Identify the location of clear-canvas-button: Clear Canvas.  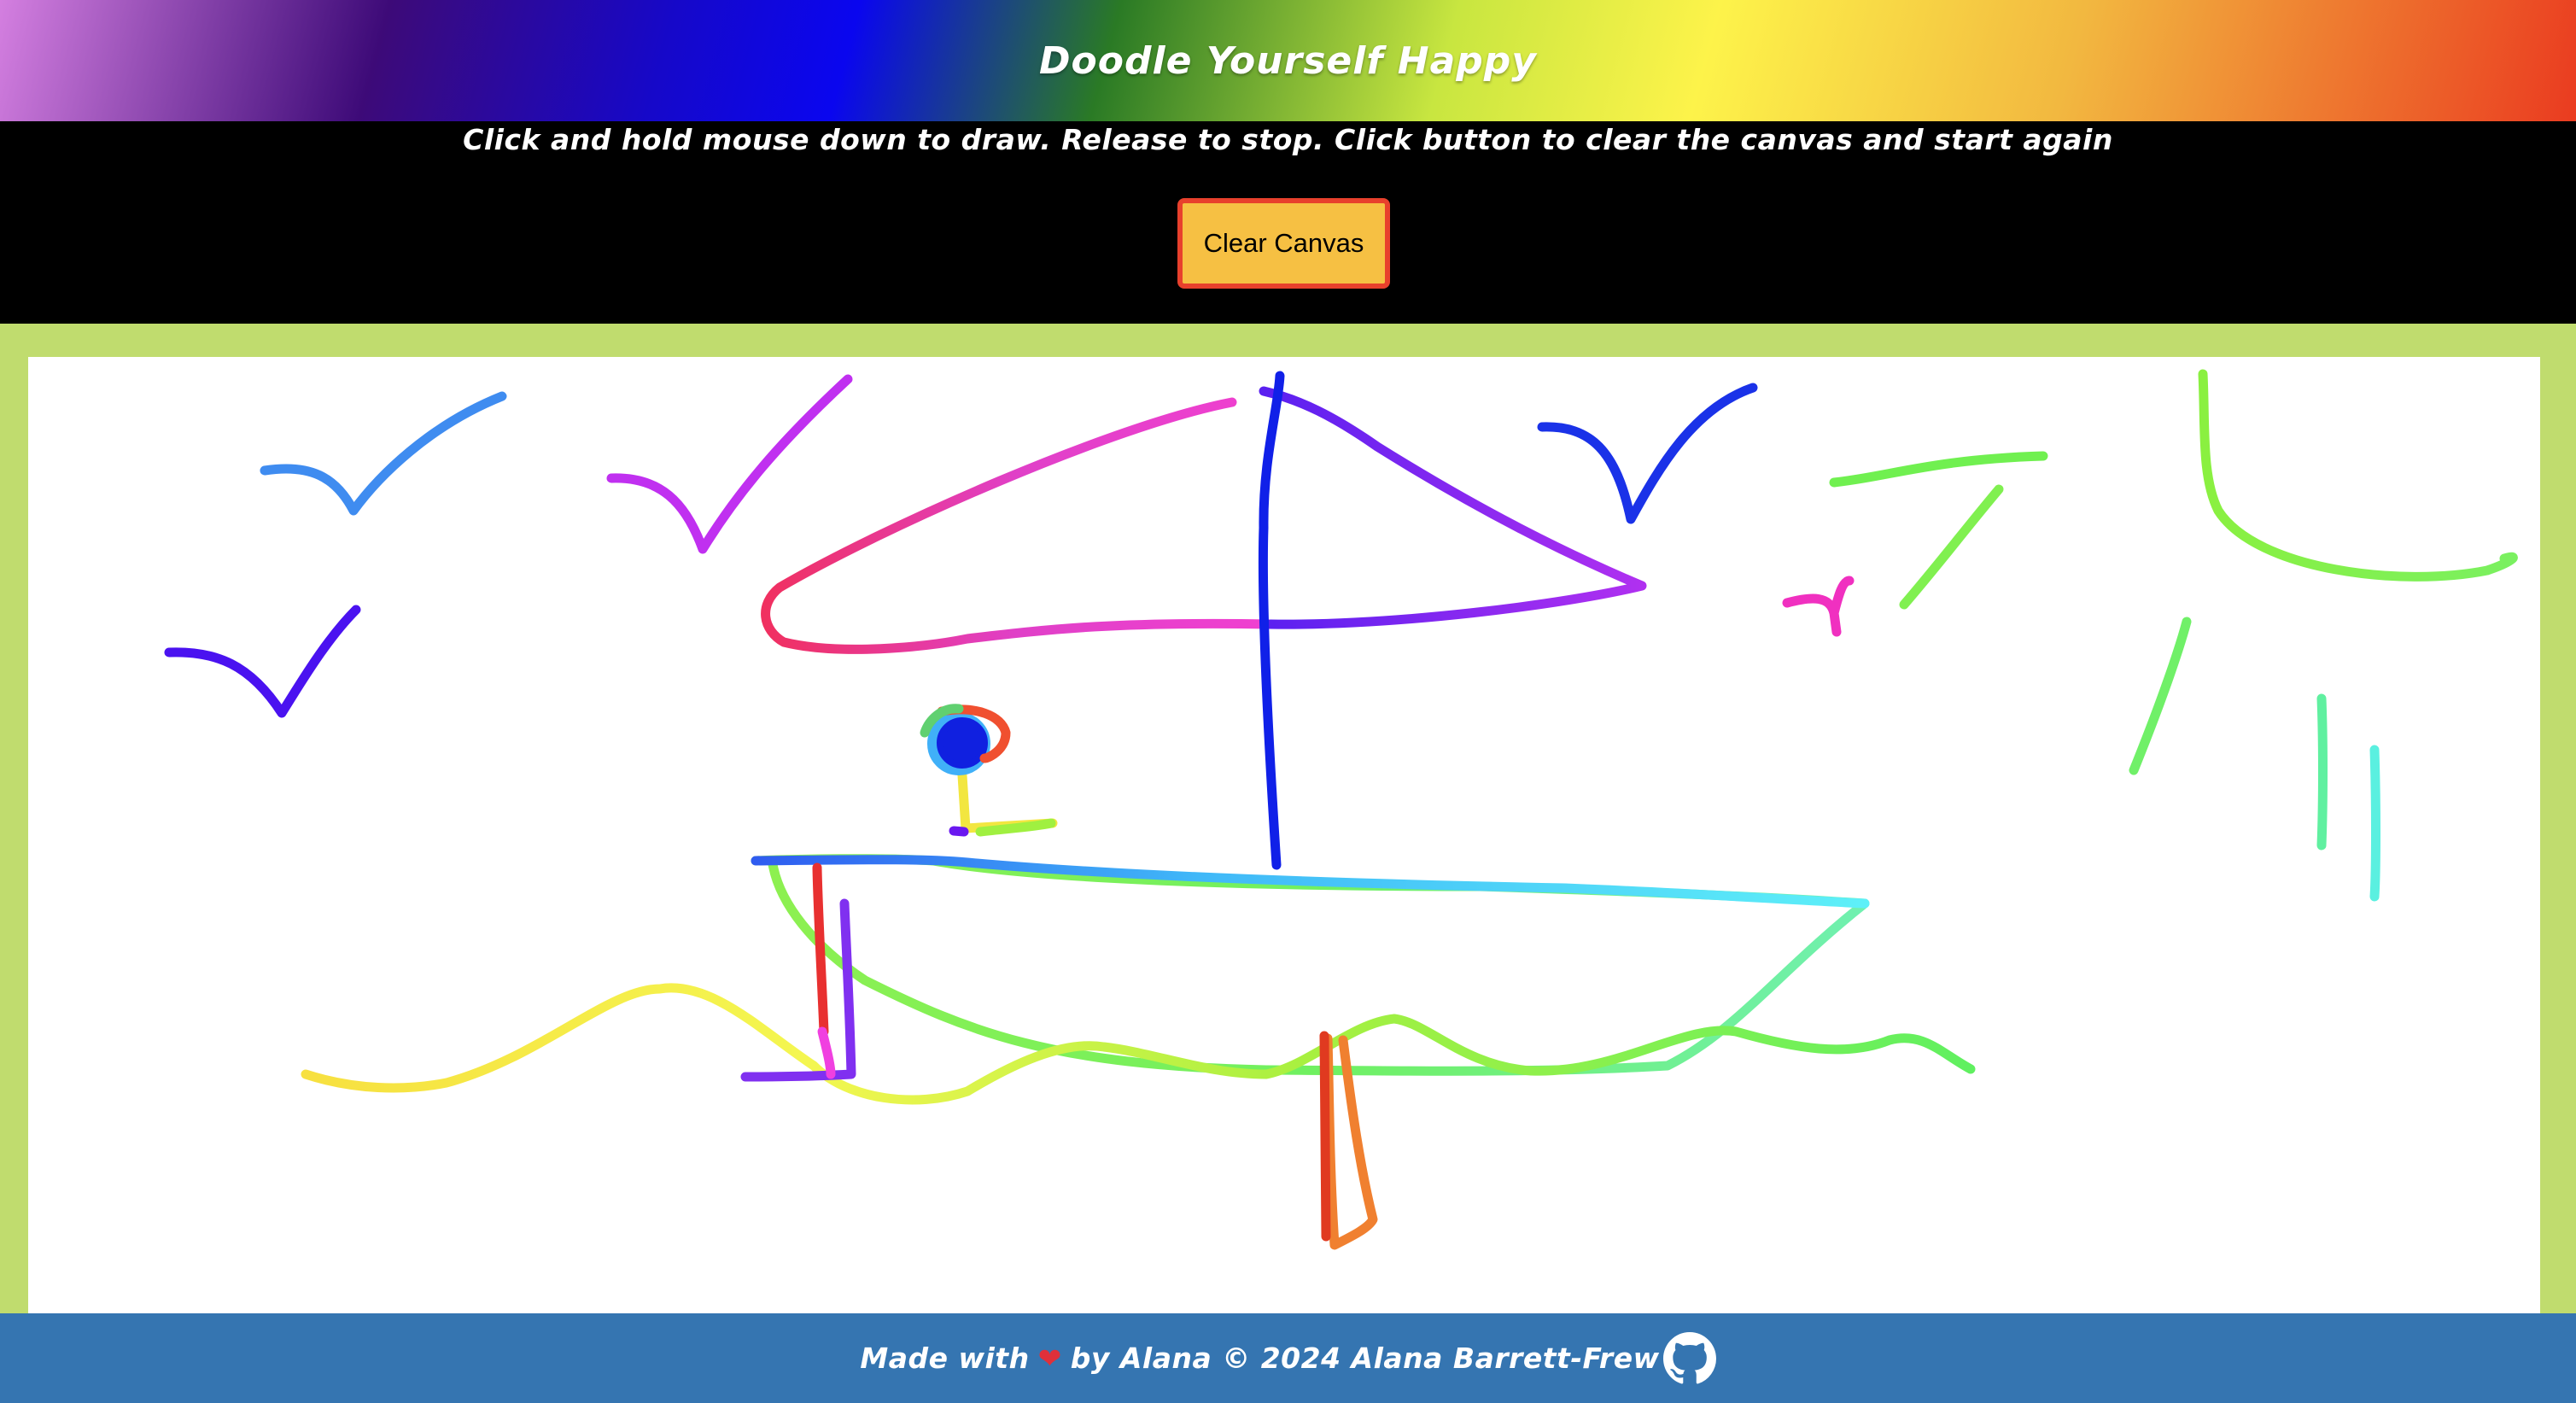
(1283, 243).